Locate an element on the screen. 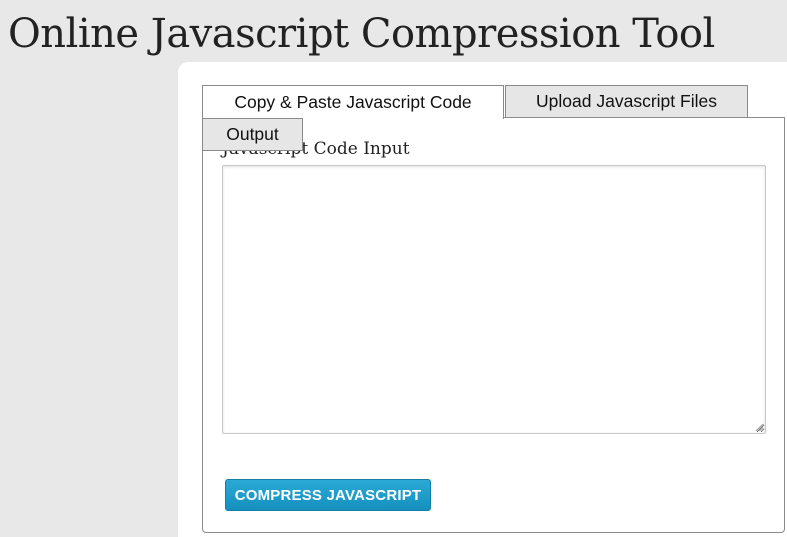  tab-upload-files: Upload Javascript Files is located at coordinates (626, 101).